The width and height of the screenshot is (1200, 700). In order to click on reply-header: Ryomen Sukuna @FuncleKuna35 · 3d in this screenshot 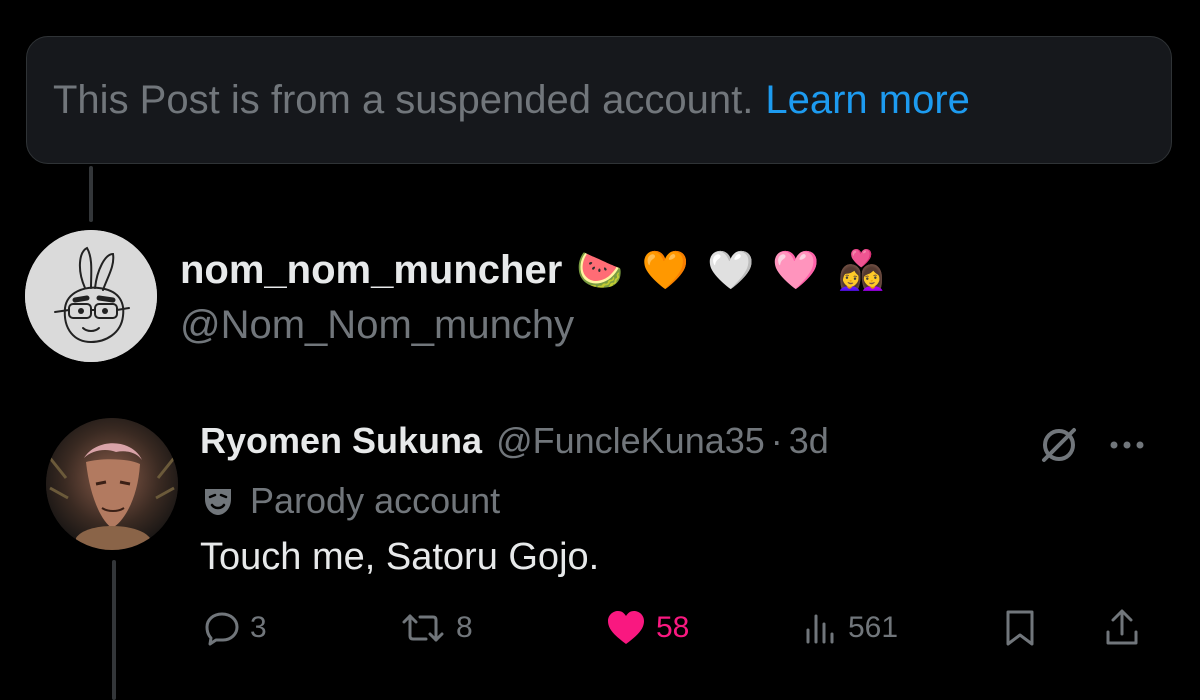, I will do `click(514, 441)`.